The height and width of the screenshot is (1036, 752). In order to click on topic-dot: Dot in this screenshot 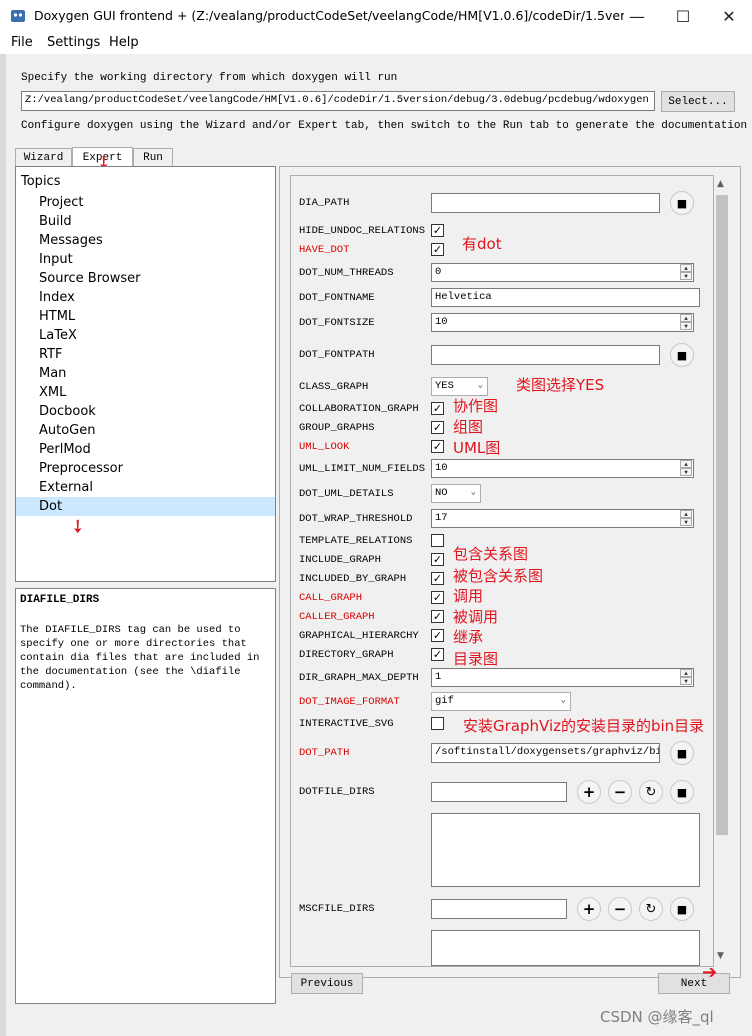, I will do `click(145, 506)`.